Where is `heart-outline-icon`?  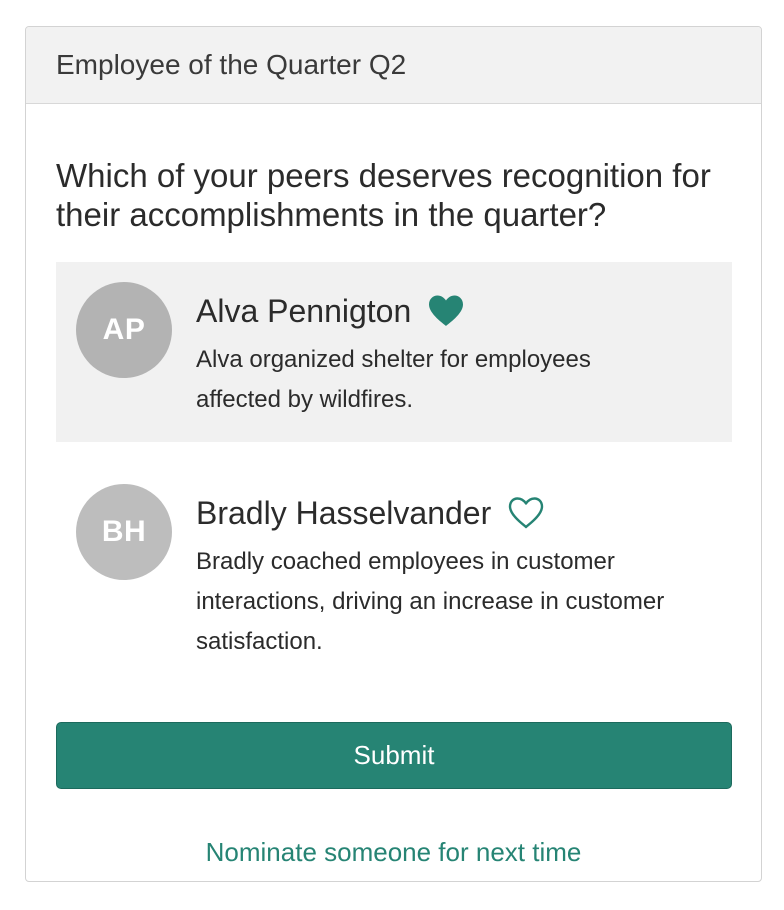
heart-outline-icon is located at coordinates (526, 513).